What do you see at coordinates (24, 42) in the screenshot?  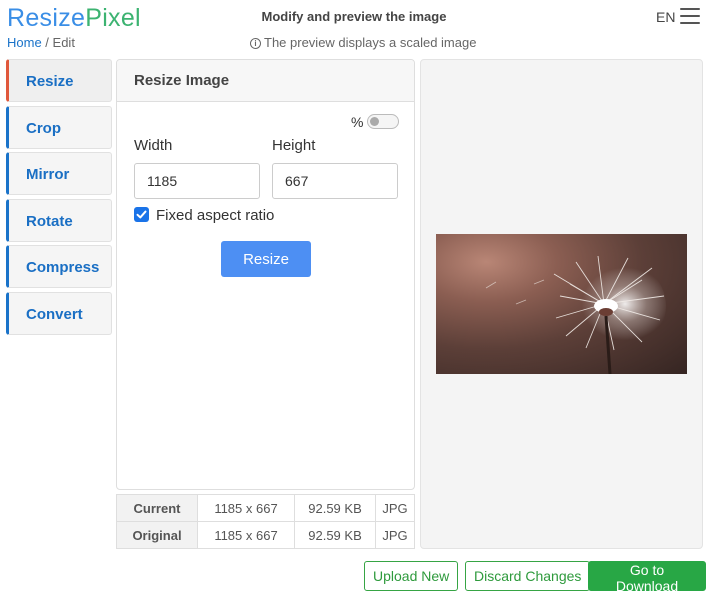 I see `breadcrumb-home-link: Home` at bounding box center [24, 42].